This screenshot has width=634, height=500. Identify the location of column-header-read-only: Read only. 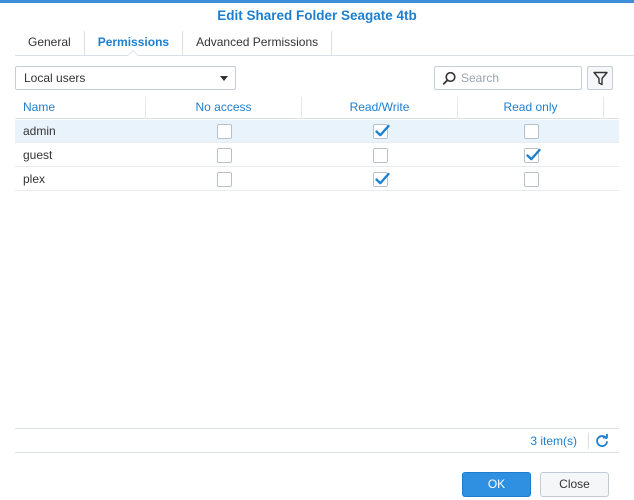
(531, 108).